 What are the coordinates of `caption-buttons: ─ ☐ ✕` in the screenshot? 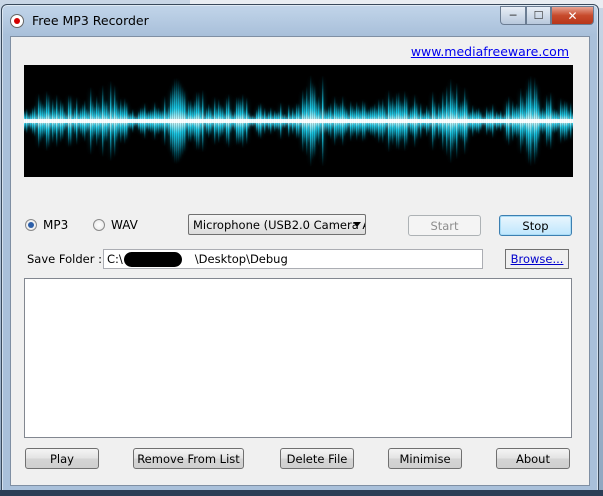 It's located at (547, 15).